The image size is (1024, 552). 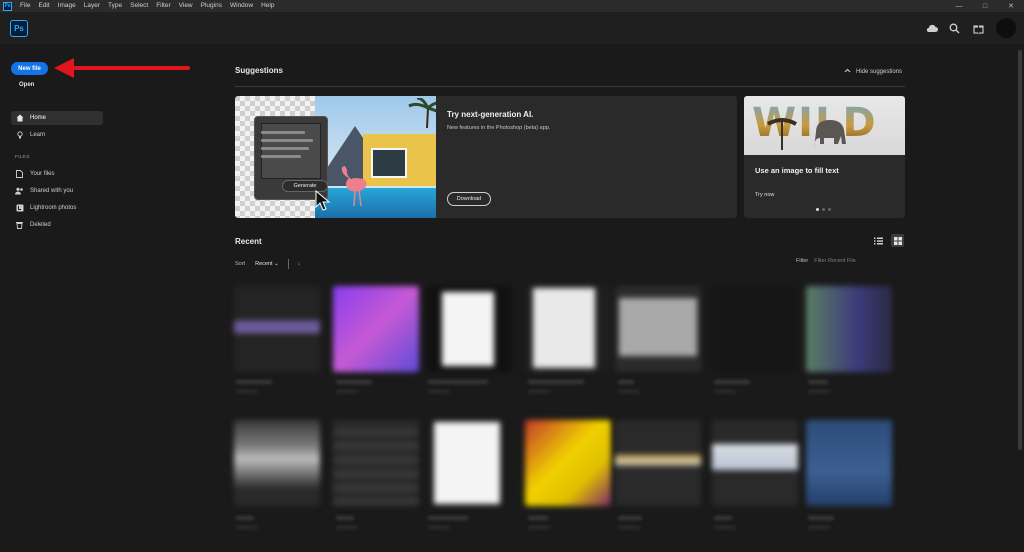 What do you see at coordinates (375, 203) in the screenshot?
I see `pool-shape` at bounding box center [375, 203].